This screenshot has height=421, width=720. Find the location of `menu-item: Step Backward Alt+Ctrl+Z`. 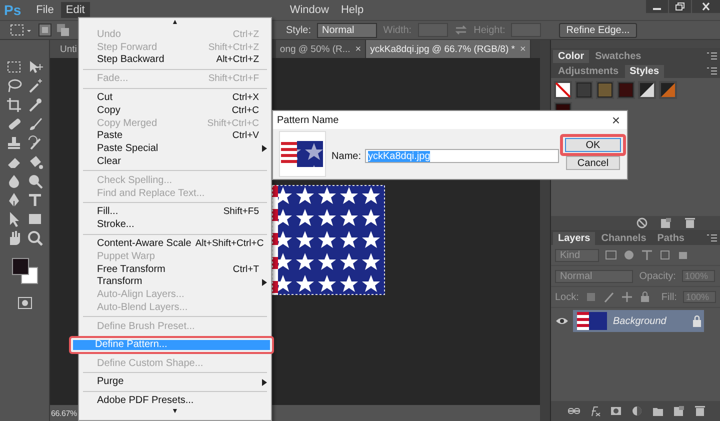

menu-item: Step Backward Alt+Ctrl+Z is located at coordinates (175, 60).